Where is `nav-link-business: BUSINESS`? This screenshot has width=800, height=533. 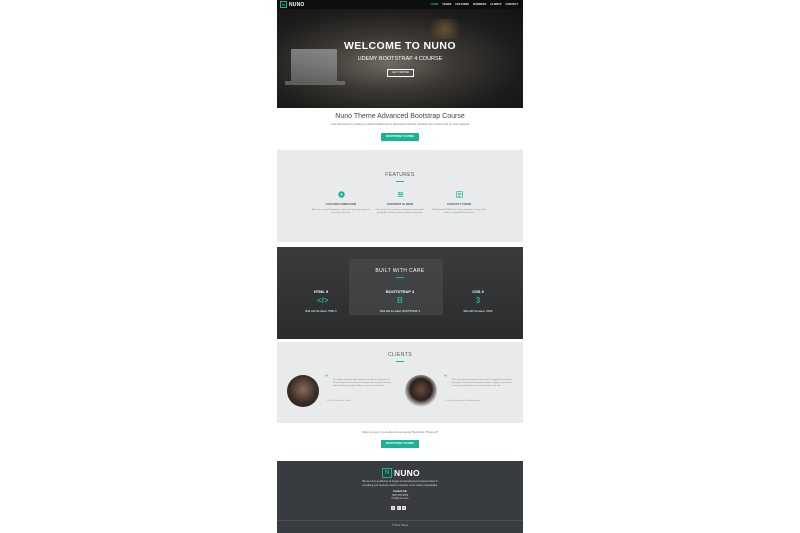
nav-link-business: BUSINESS is located at coordinates (479, 4).